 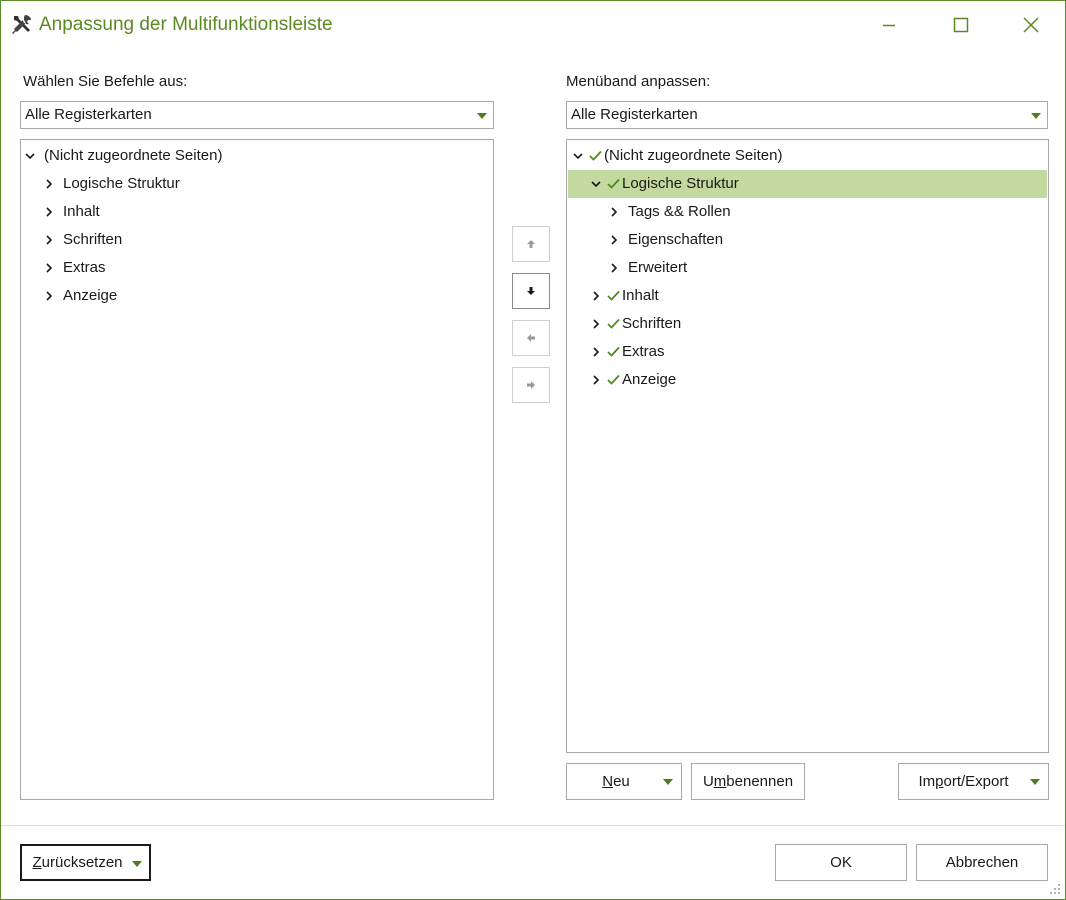 I want to click on window-title: Anpassung der Multifunktionsleiste, so click(x=186, y=24).